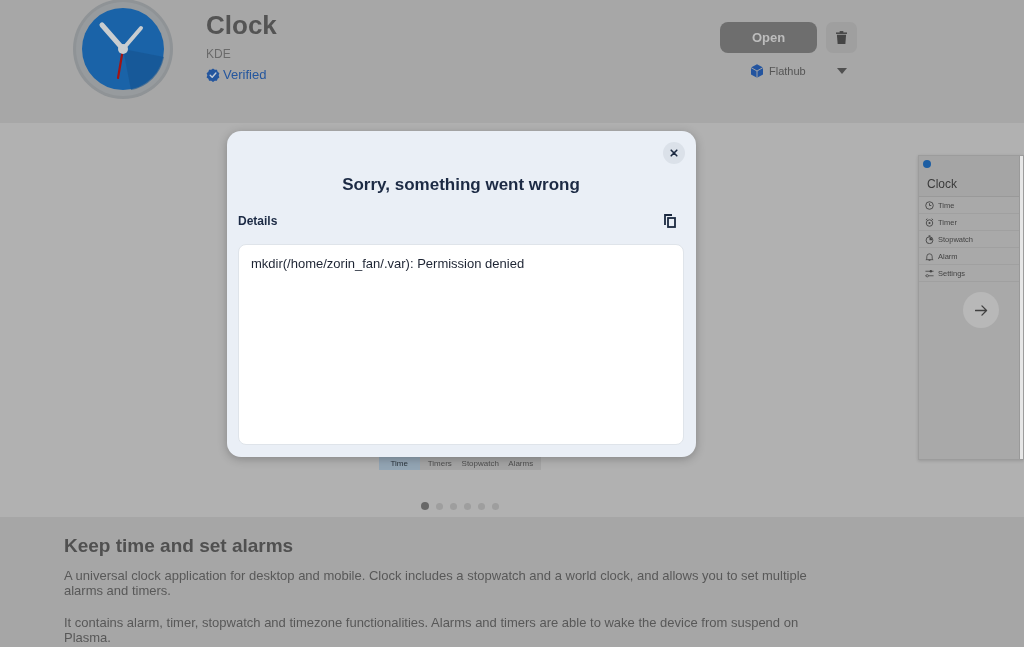 This screenshot has width=1024, height=647. Describe the element at coordinates (929, 222) in the screenshot. I see `alarm-clock-icon` at that location.